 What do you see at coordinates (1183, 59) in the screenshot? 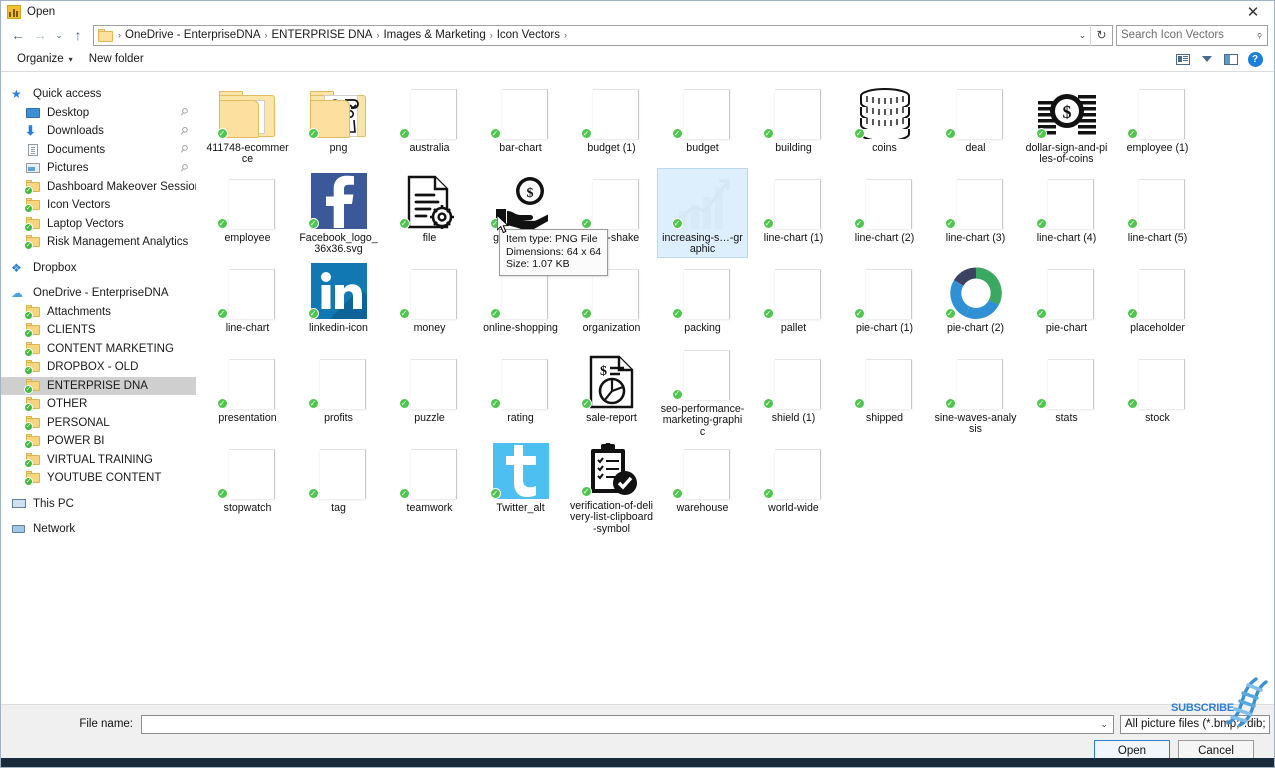
I see `view-layout-icon` at bounding box center [1183, 59].